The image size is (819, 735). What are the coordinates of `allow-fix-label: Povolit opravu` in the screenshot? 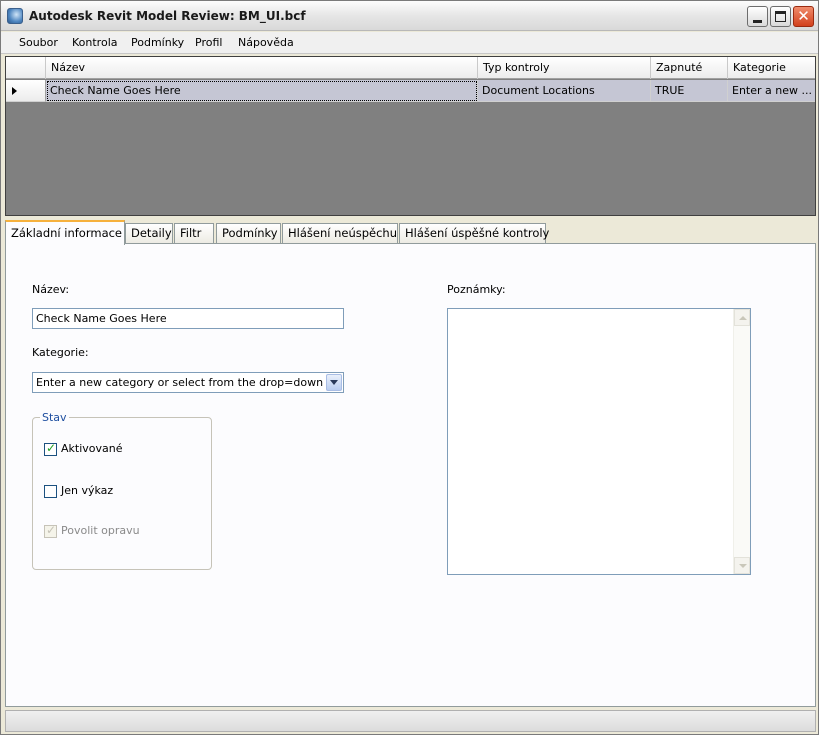 It's located at (100, 530).